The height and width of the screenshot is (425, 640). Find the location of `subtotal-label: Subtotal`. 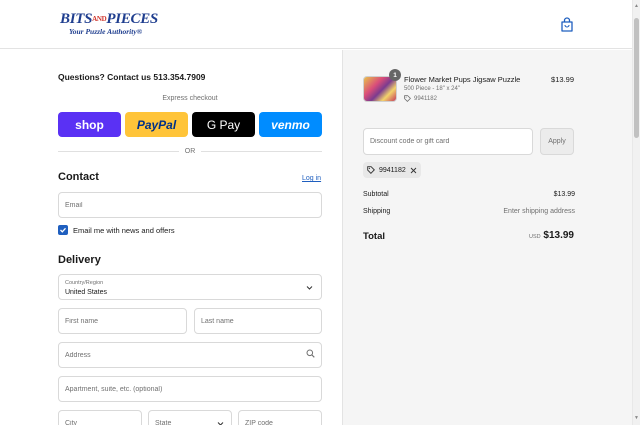

subtotal-label: Subtotal is located at coordinates (376, 194).